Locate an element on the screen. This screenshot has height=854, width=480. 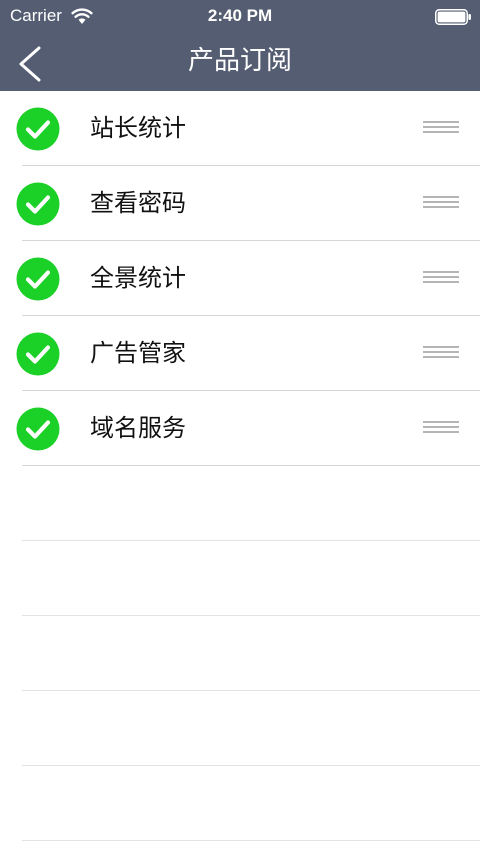
product-label: 域名服务 is located at coordinates (138, 428).